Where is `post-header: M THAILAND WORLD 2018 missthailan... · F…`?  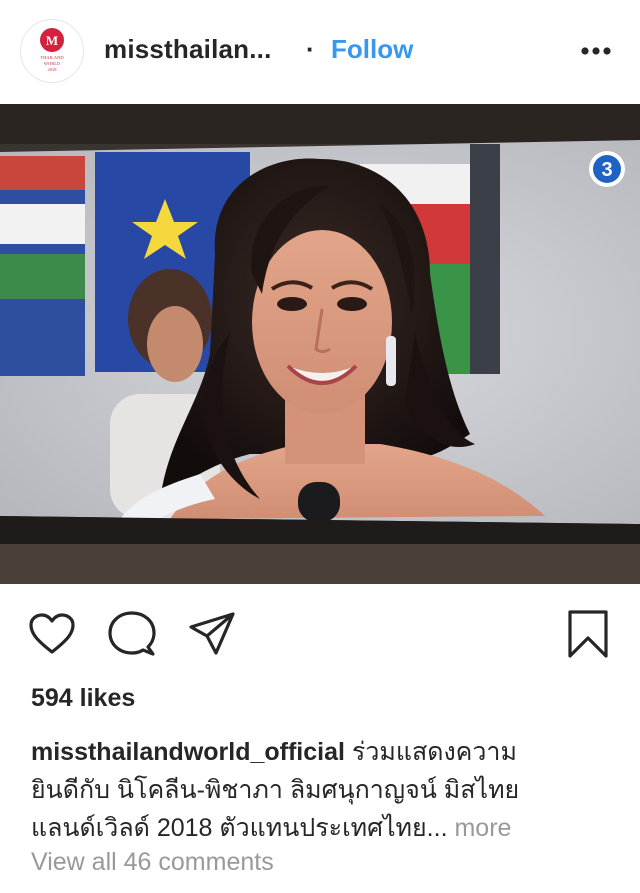
post-header: M THAILAND WORLD 2018 missthailan... · F… is located at coordinates (320, 52).